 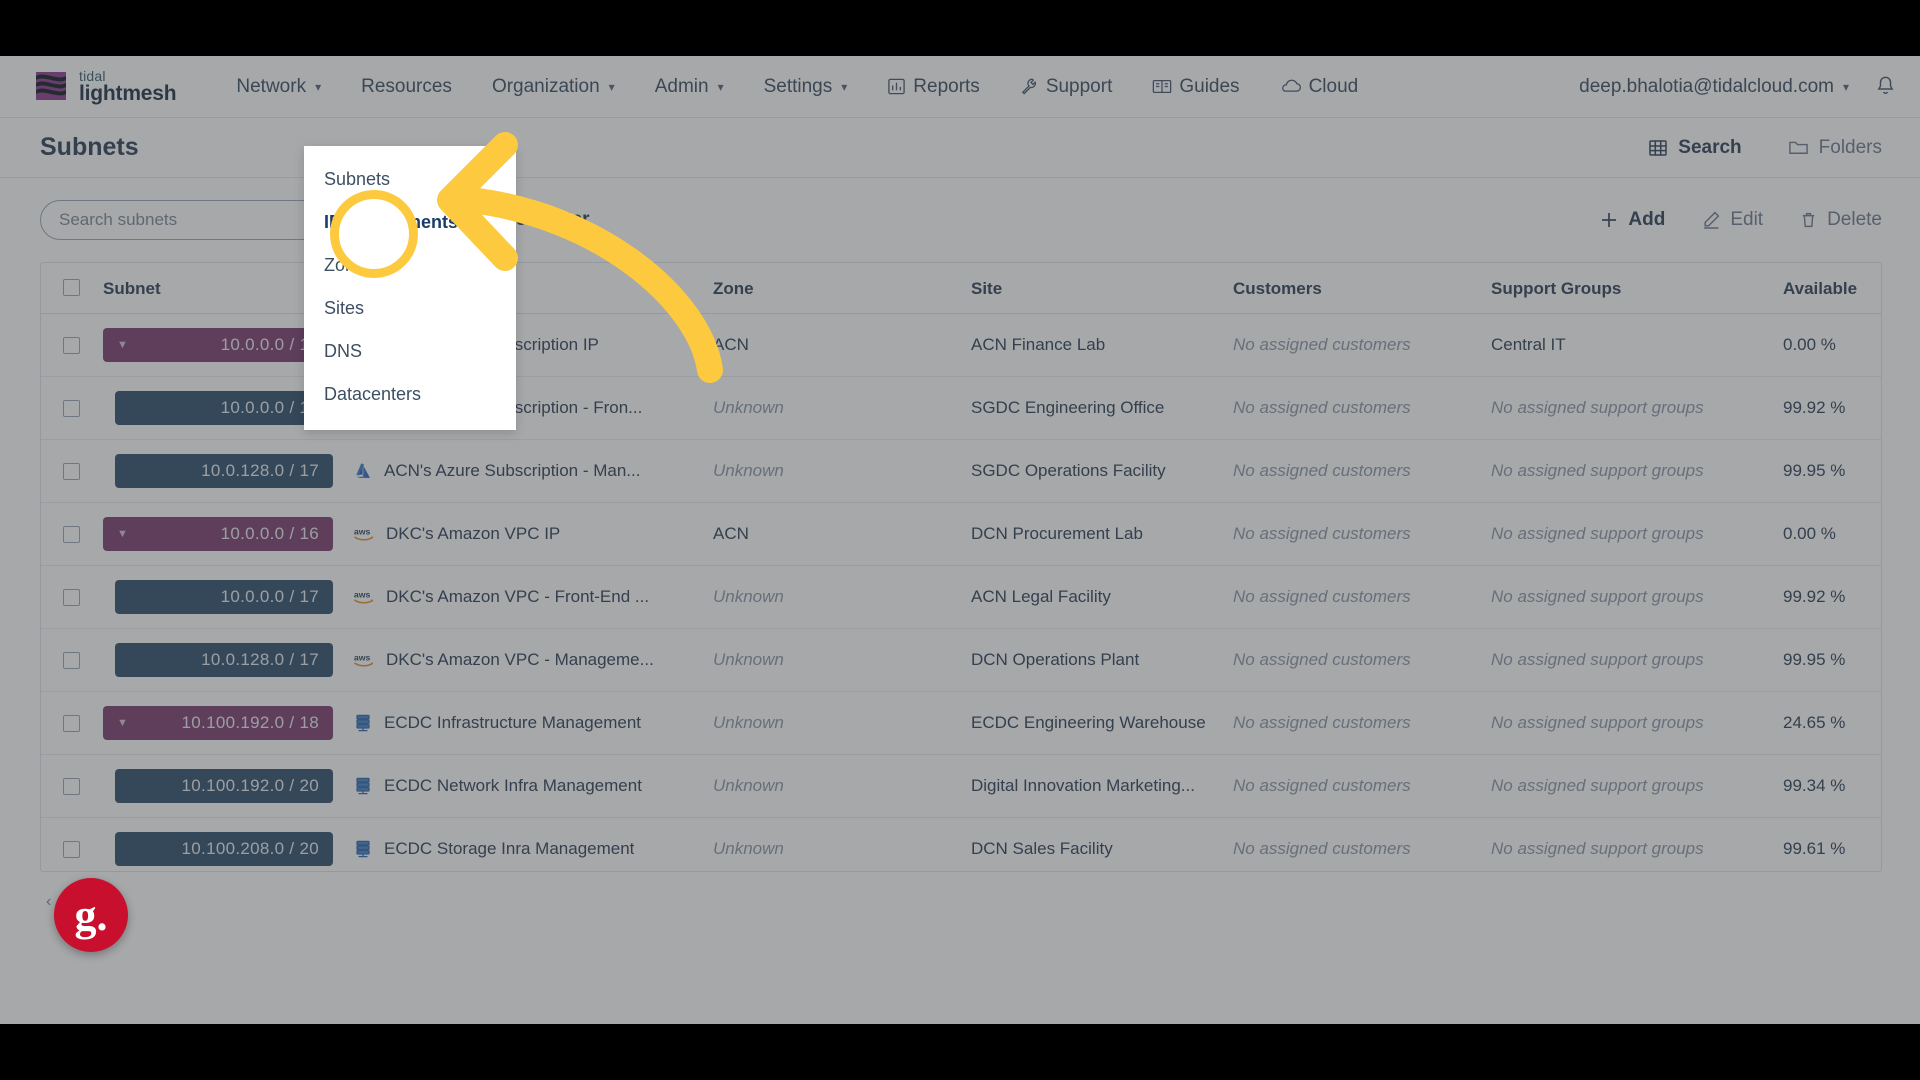 I want to click on nav-item-cloud: Cloud, so click(x=1319, y=87).